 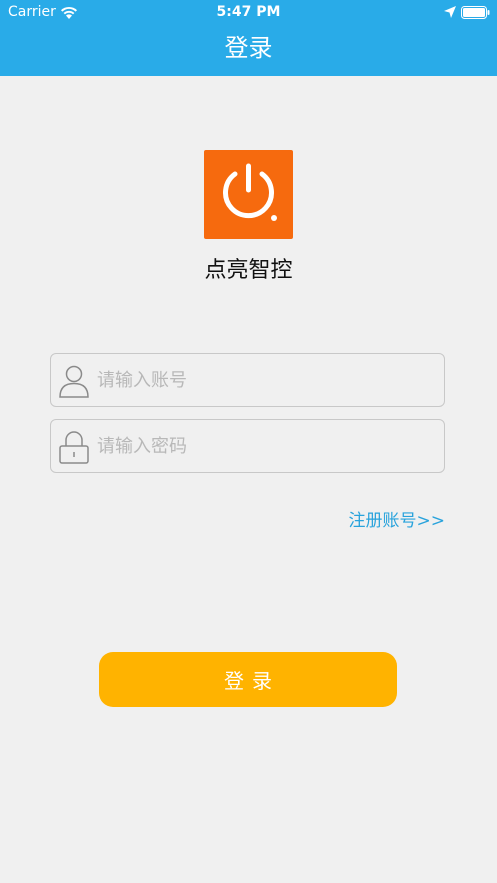 What do you see at coordinates (475, 12) in the screenshot?
I see `battery-icon` at bounding box center [475, 12].